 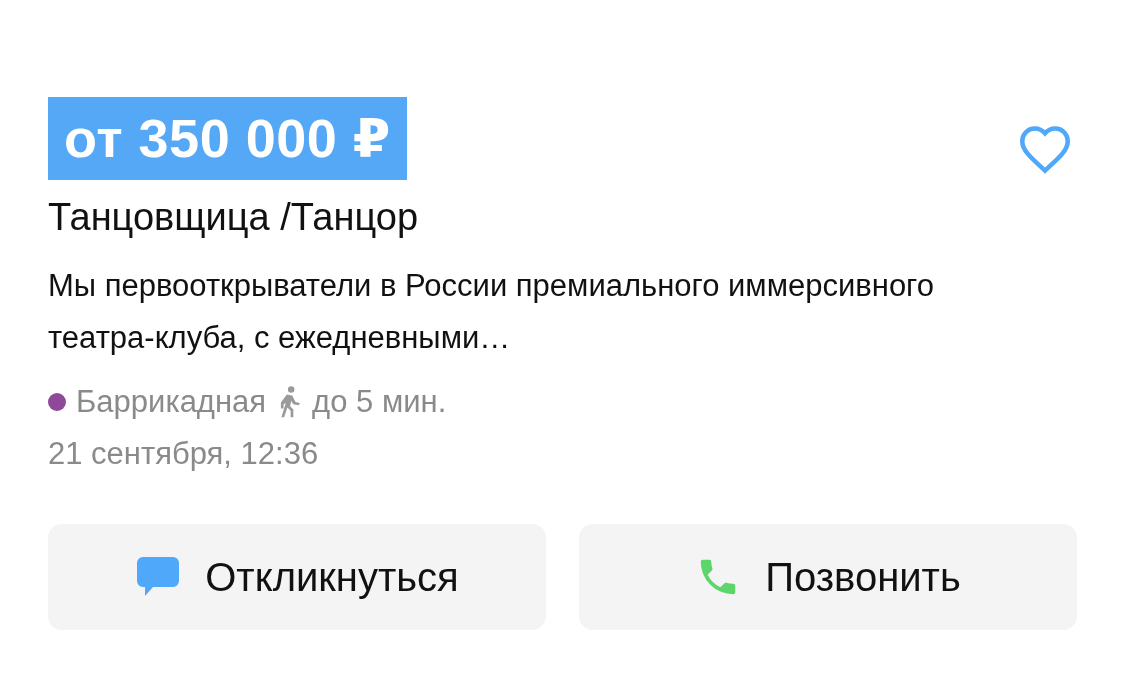 I want to click on metro-station: Баррикадная, so click(x=171, y=402).